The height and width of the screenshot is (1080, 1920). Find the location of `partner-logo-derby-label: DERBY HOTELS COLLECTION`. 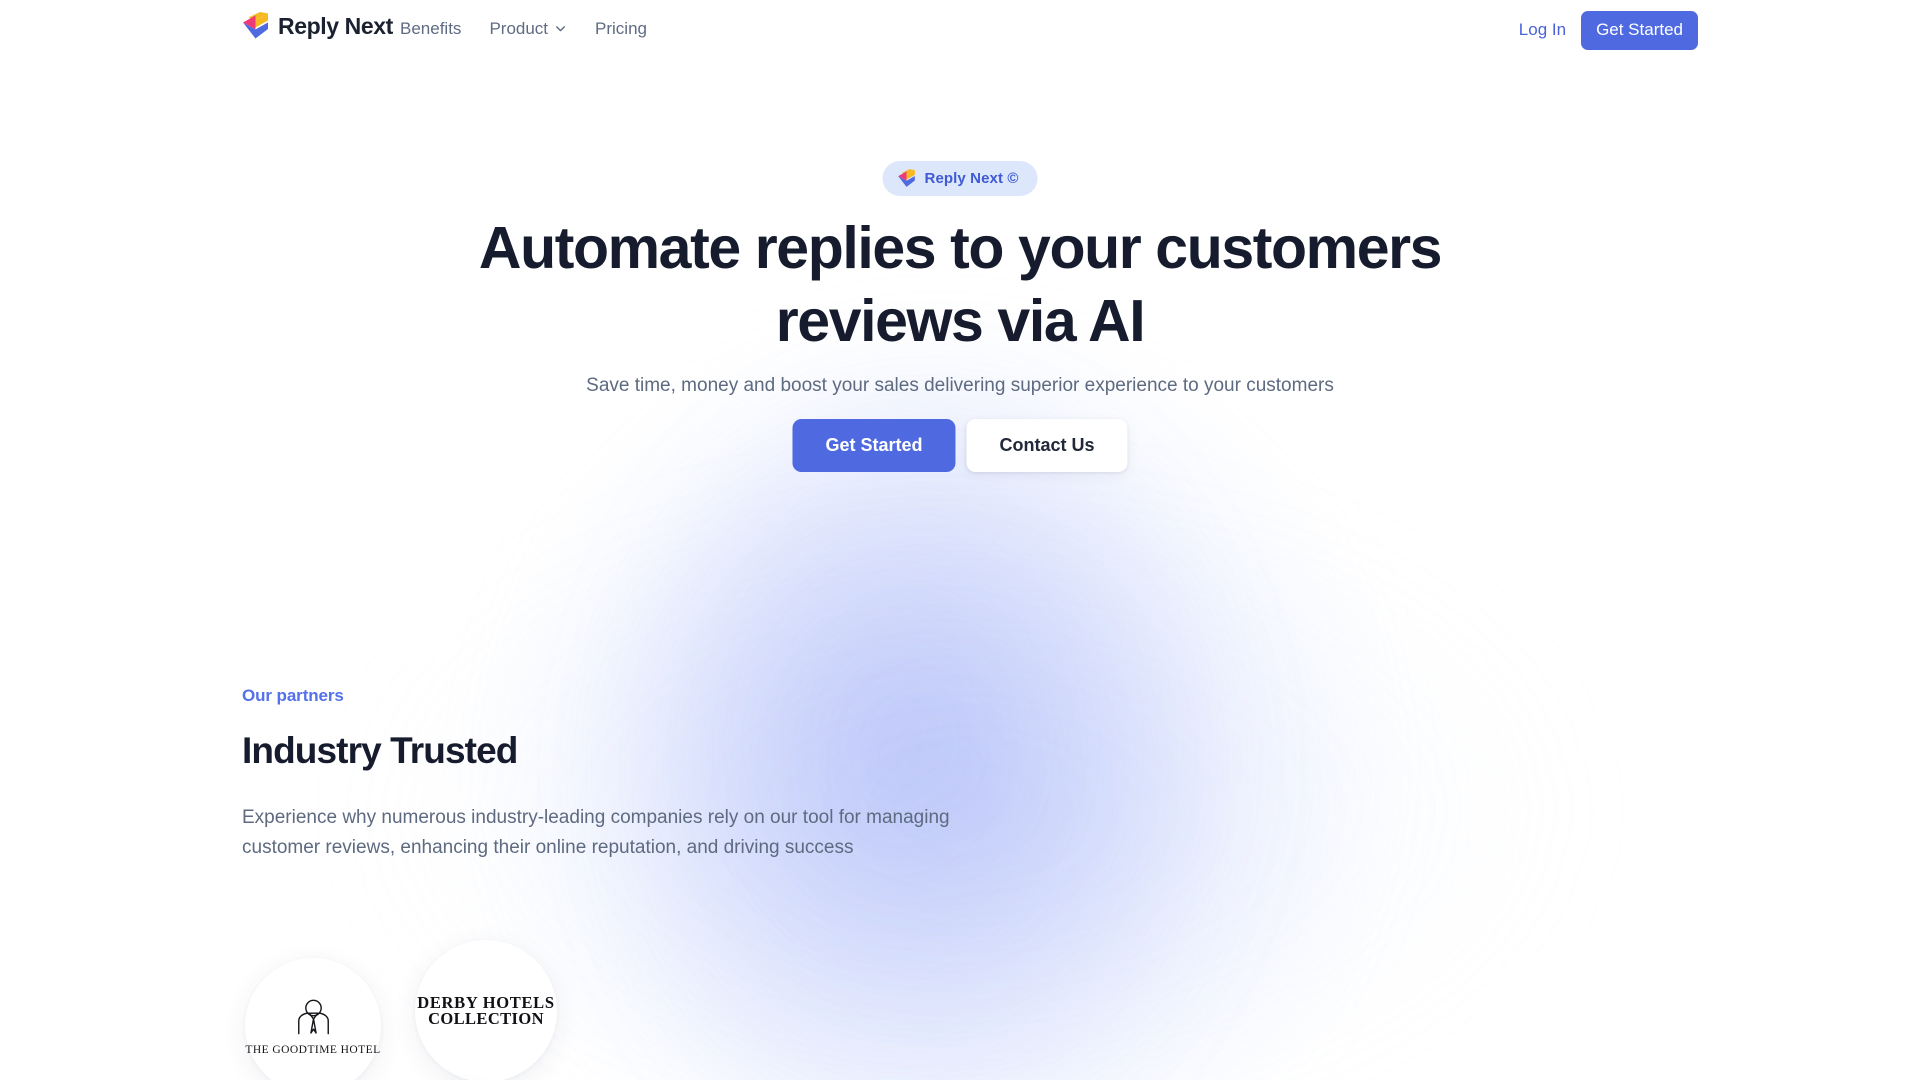

partner-logo-derby-label: DERBY HOTELS COLLECTION is located at coordinates (486, 1011).